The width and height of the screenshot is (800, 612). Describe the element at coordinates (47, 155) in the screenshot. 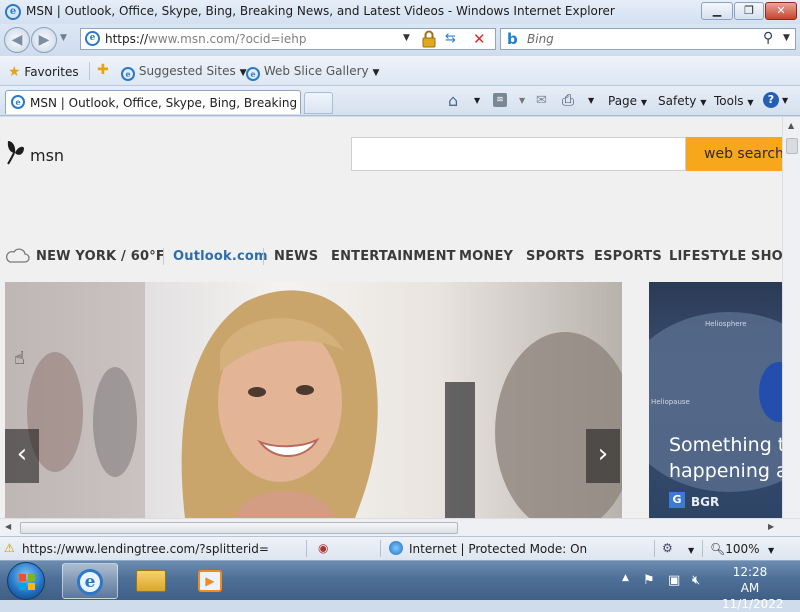

I see `msn-logo-text: msn` at that location.